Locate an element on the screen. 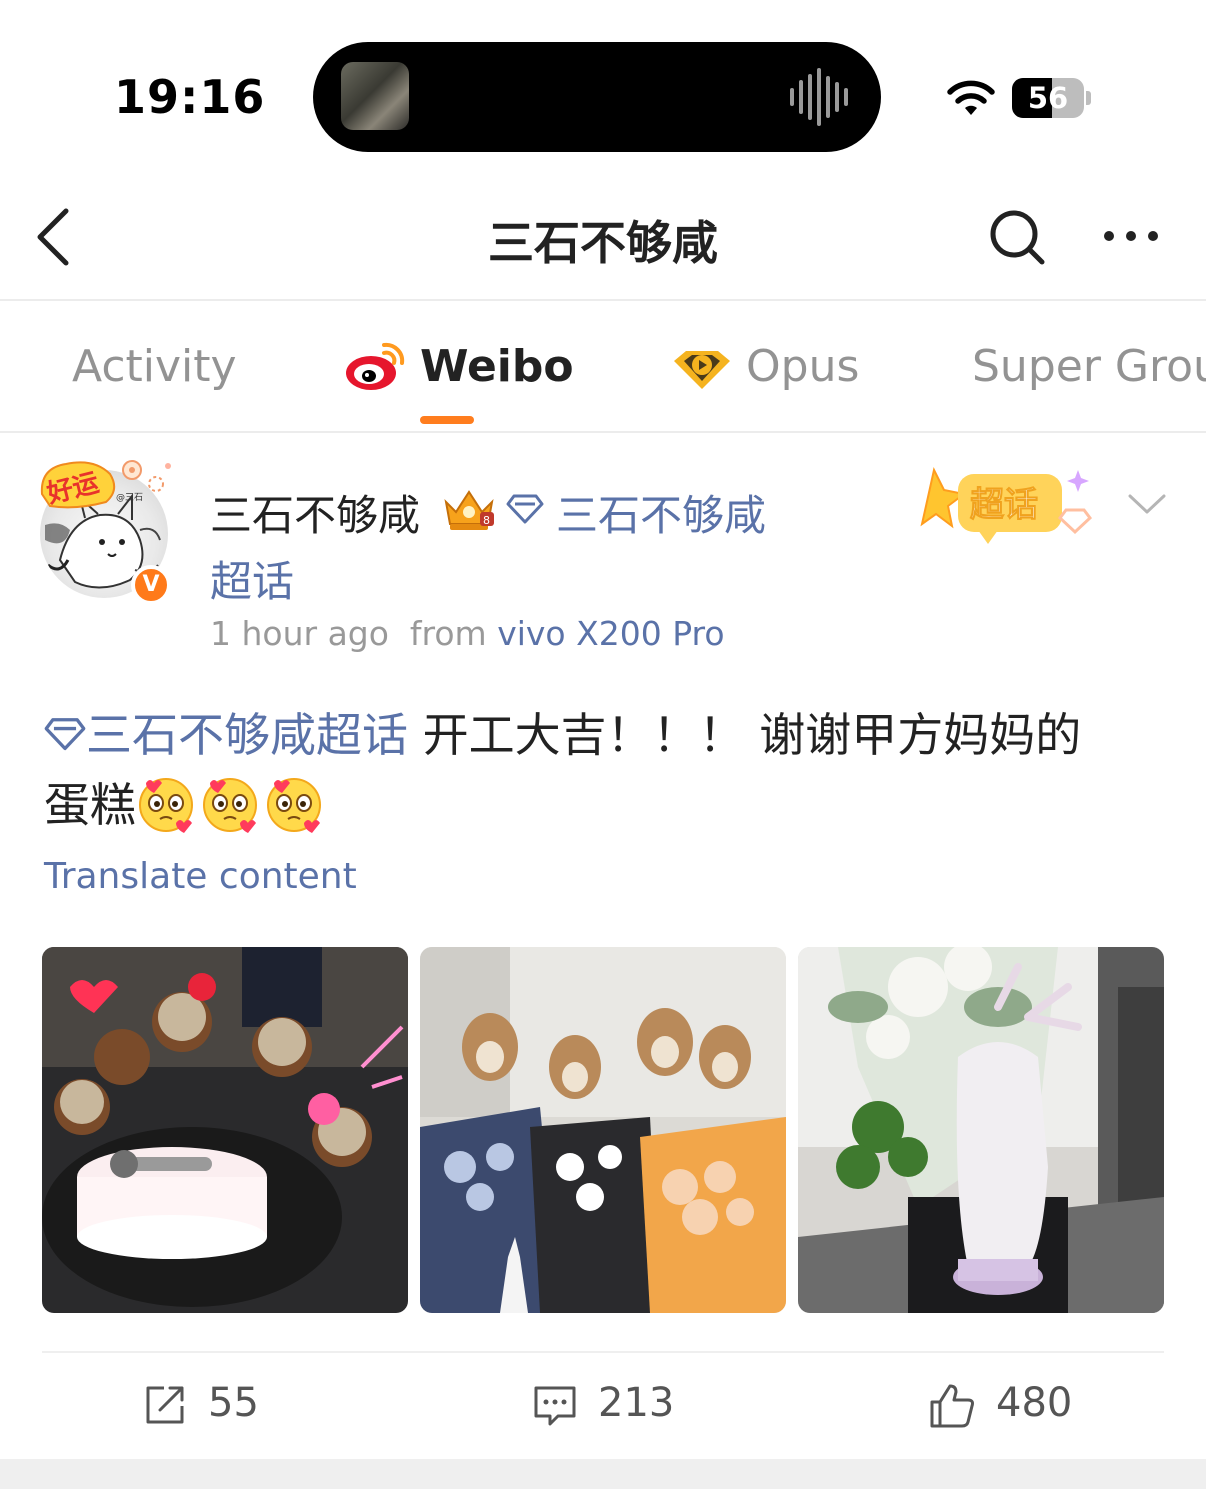  tab-weibo: Weibo is located at coordinates (497, 366).